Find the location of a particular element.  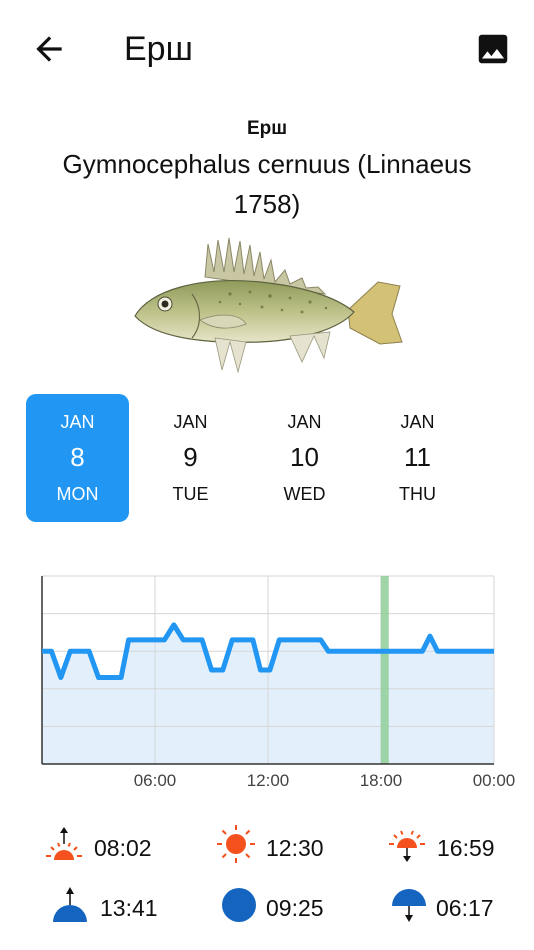

x-tick-label: 12:00 is located at coordinates (268, 780).